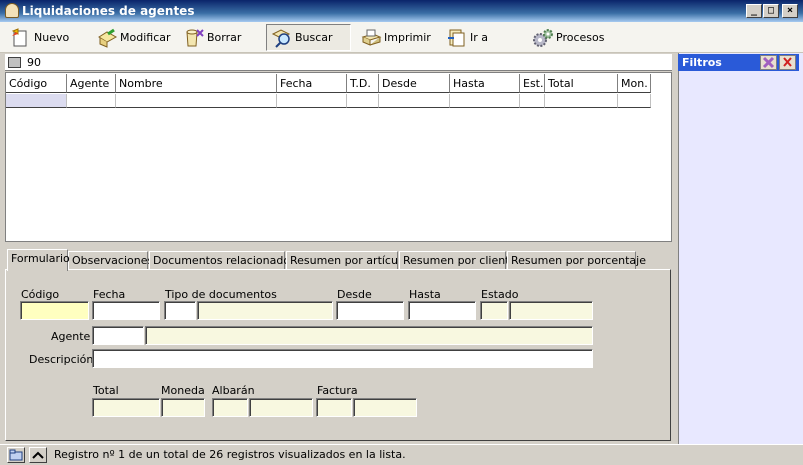 The width and height of the screenshot is (803, 465). I want to click on delete-icon, so click(194, 38).